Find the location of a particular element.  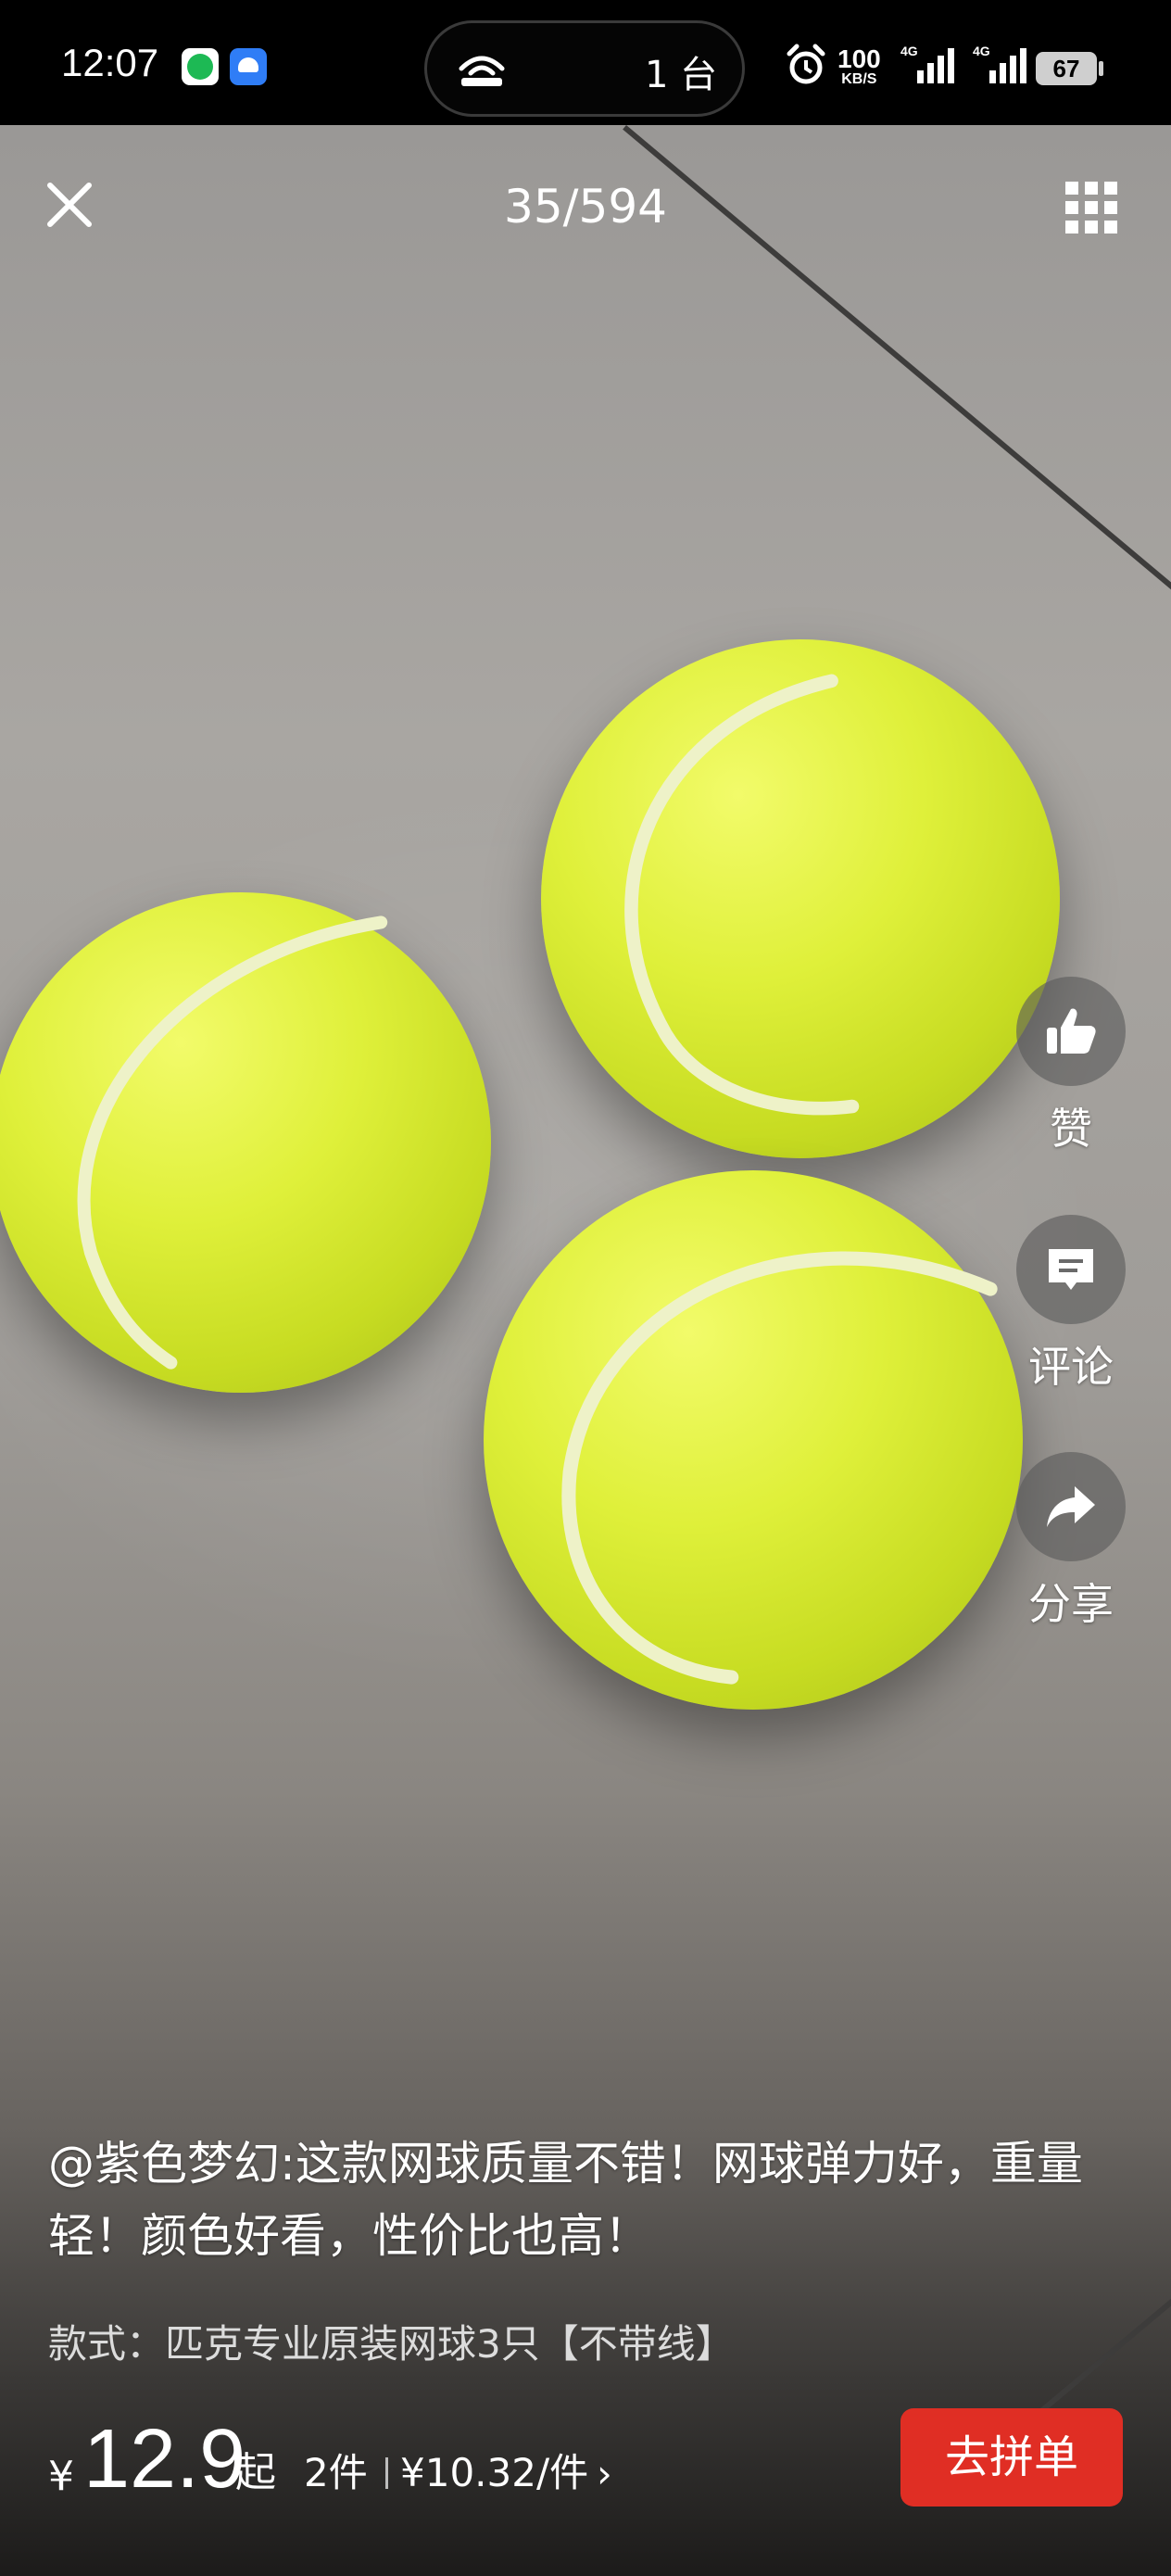

share-arrow-icon is located at coordinates (1071, 1506).